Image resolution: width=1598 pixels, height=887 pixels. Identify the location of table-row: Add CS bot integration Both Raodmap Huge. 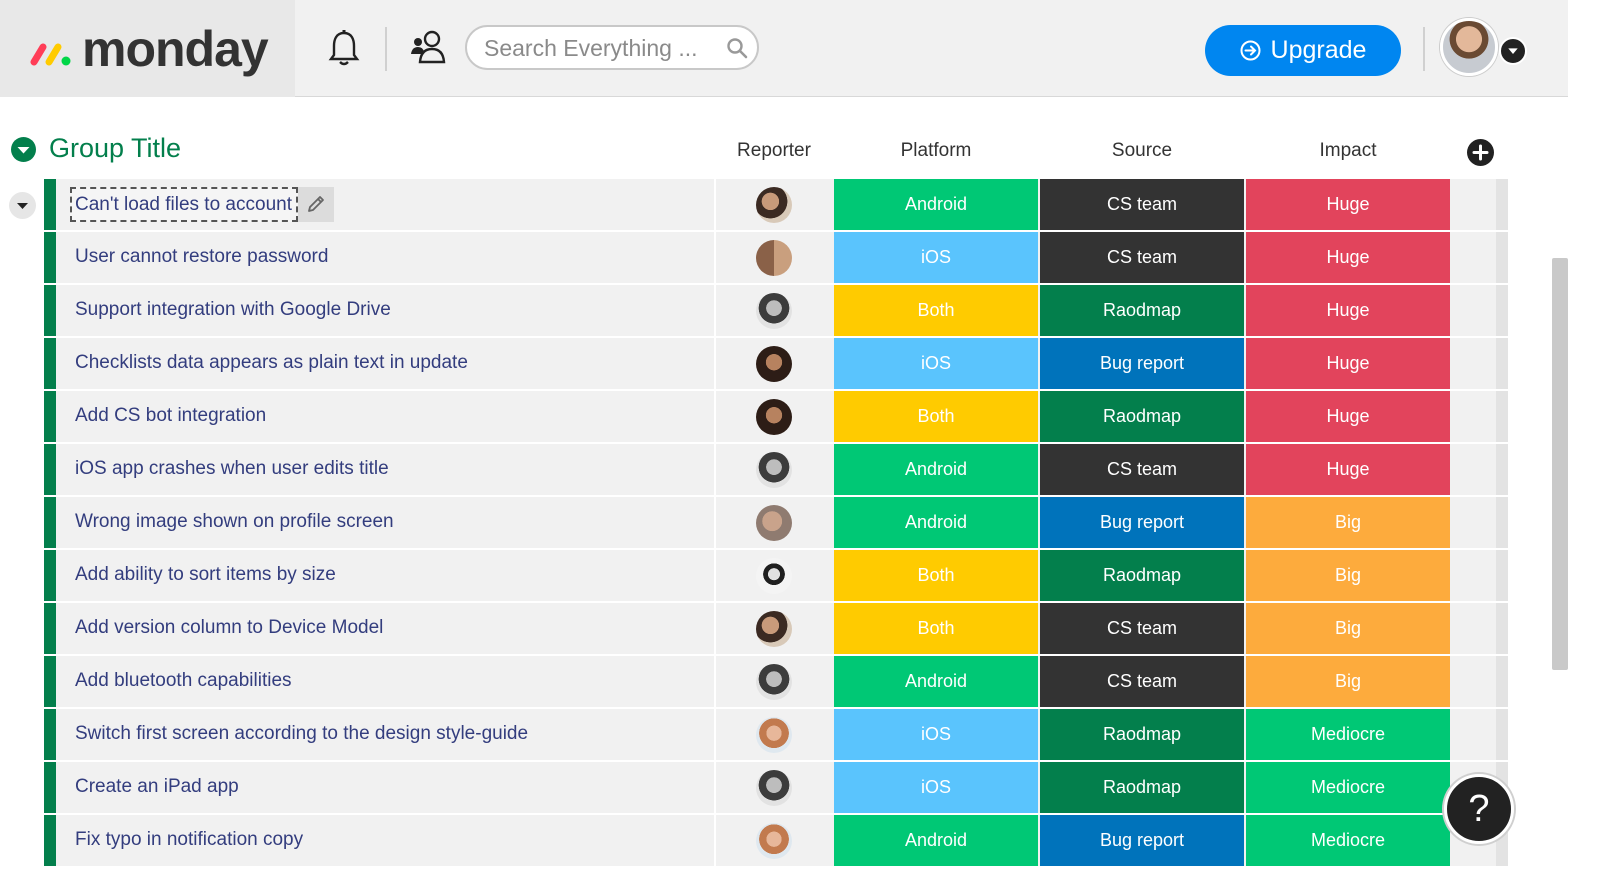
(776, 416).